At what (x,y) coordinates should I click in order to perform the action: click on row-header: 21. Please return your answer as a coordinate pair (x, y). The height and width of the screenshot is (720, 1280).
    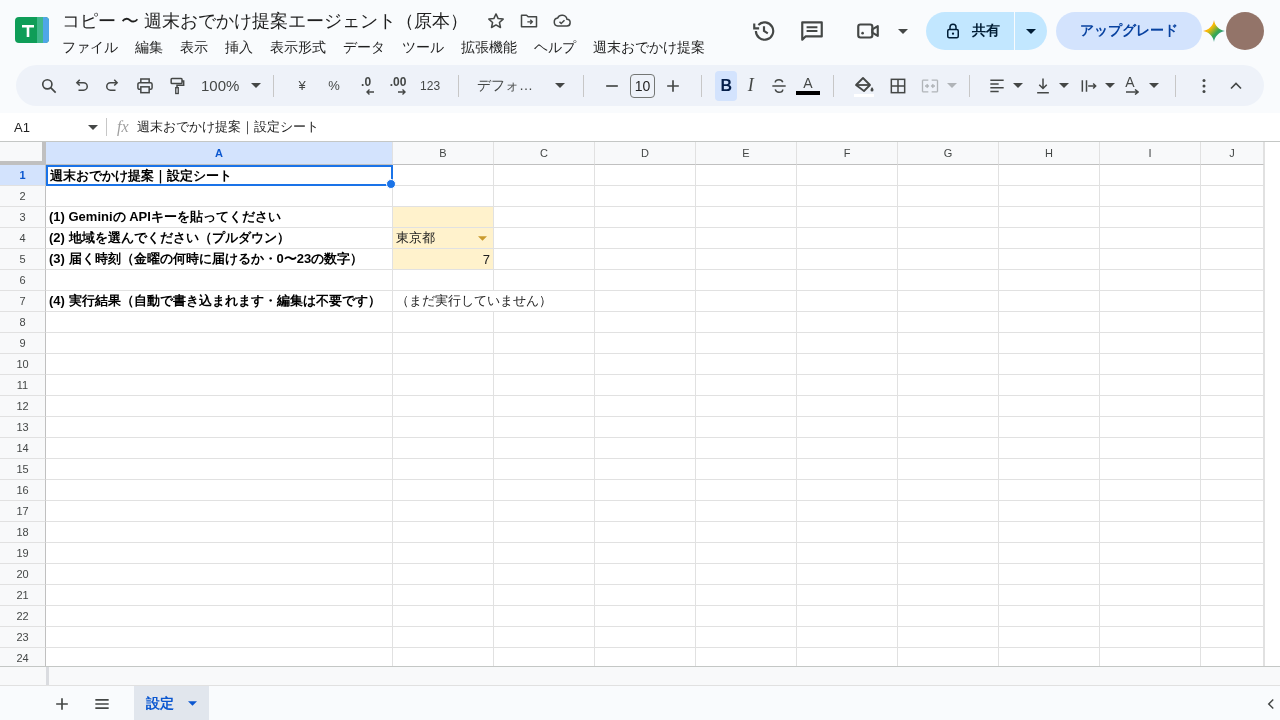
    Looking at the image, I should click on (23, 595).